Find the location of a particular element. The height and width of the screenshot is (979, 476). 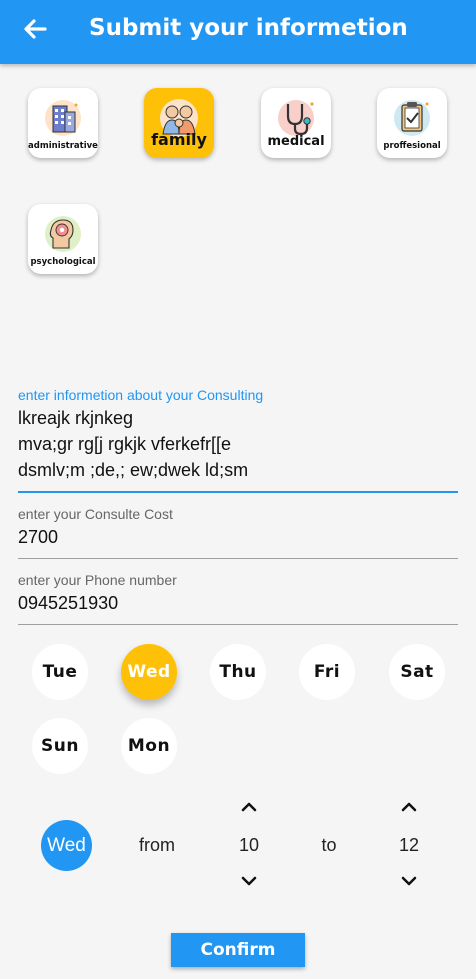

page-title: Submit your informetion is located at coordinates (248, 28).